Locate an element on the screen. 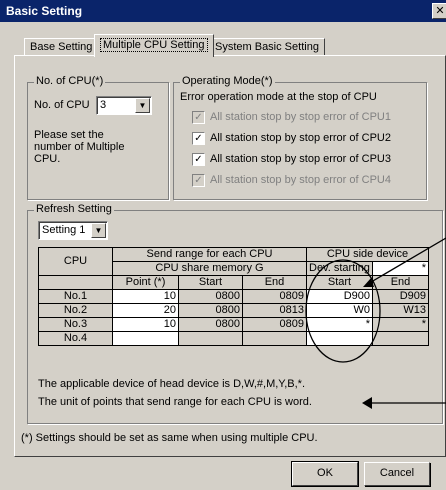 This screenshot has width=446, height=490. tab-label: Multiple CPU Setting is located at coordinates (154, 45).